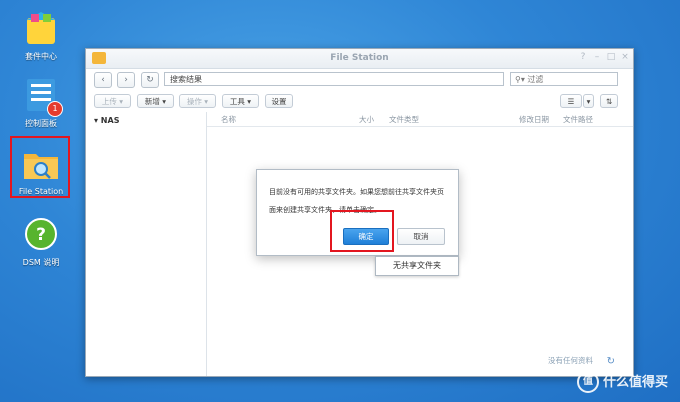 This screenshot has height=402, width=680. What do you see at coordinates (42, 96) in the screenshot?
I see `control-panel-icon: 1` at bounding box center [42, 96].